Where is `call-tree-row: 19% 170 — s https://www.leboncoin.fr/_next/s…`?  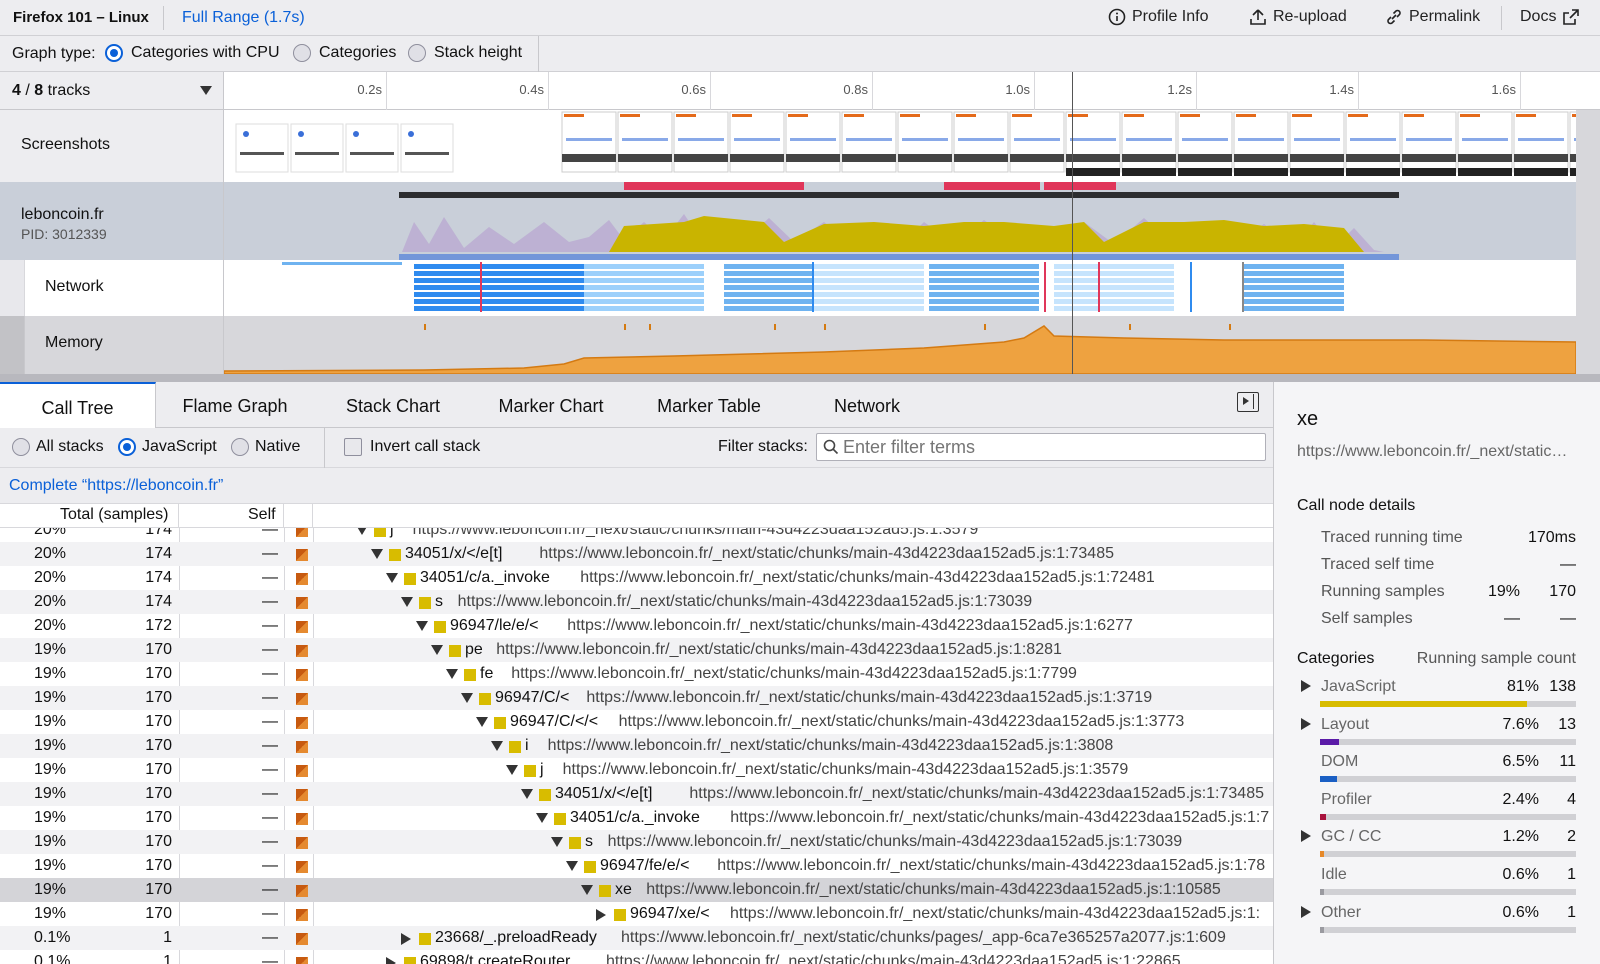 call-tree-row: 19% 170 — s https://www.leboncoin.fr/_next/s… is located at coordinates (636, 842).